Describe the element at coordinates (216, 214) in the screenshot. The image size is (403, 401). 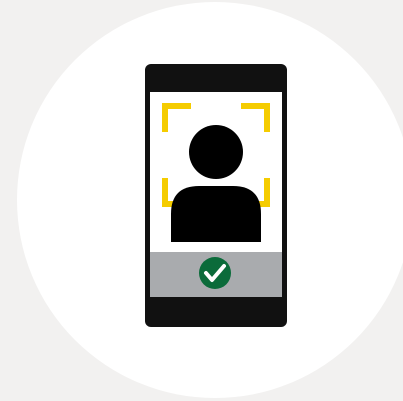
I see `person-shoulders` at that location.